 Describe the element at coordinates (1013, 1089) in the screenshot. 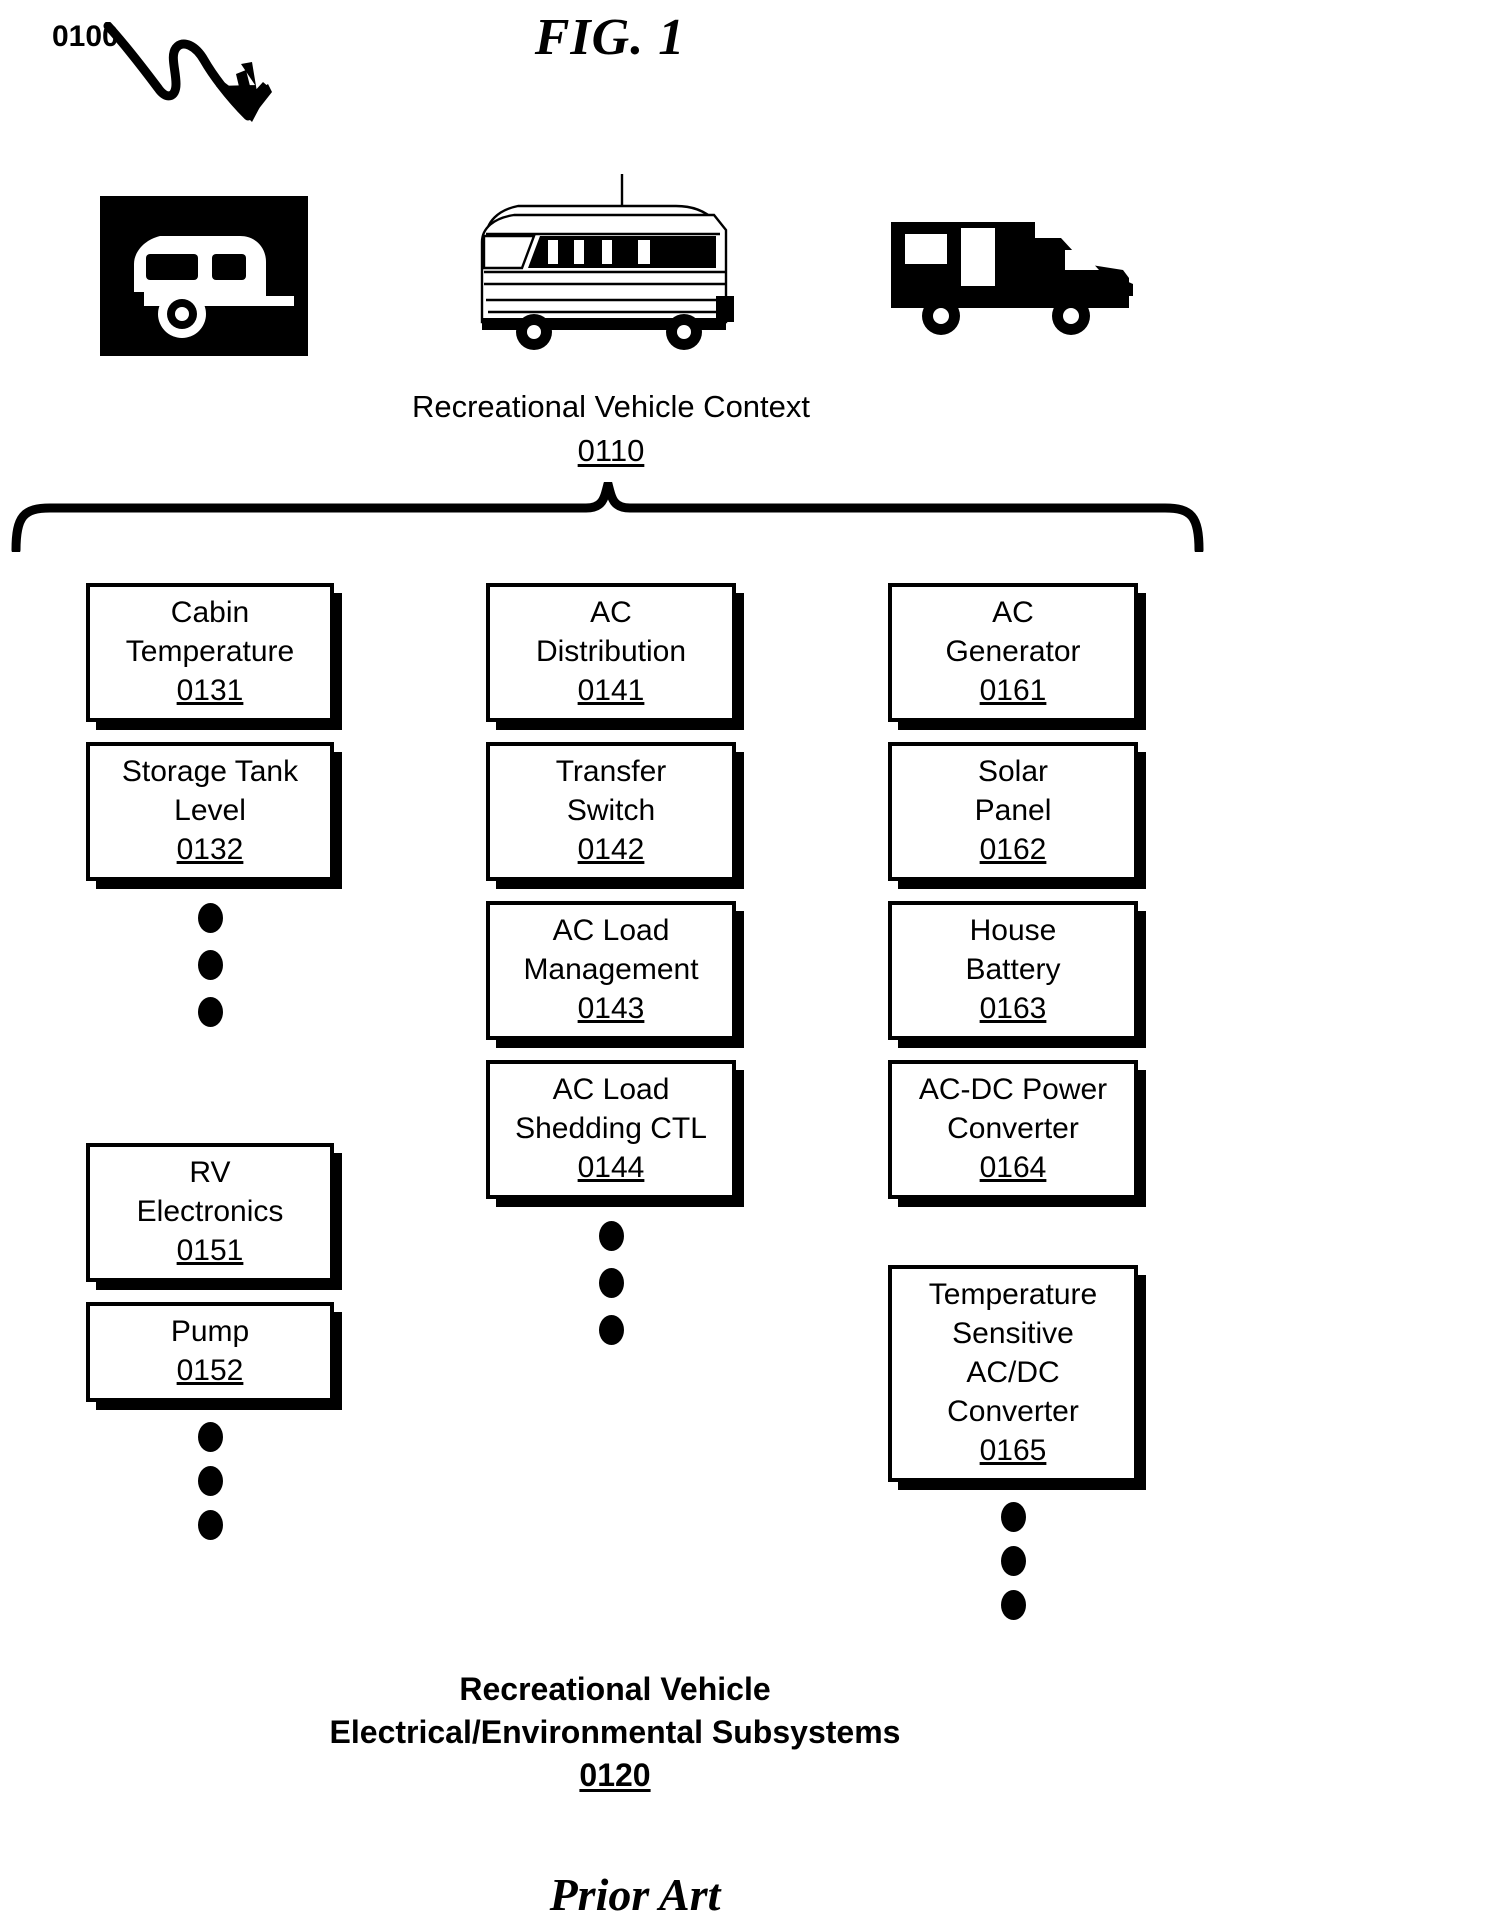

I see `subsystem-label-line: AC-DC Power` at that location.